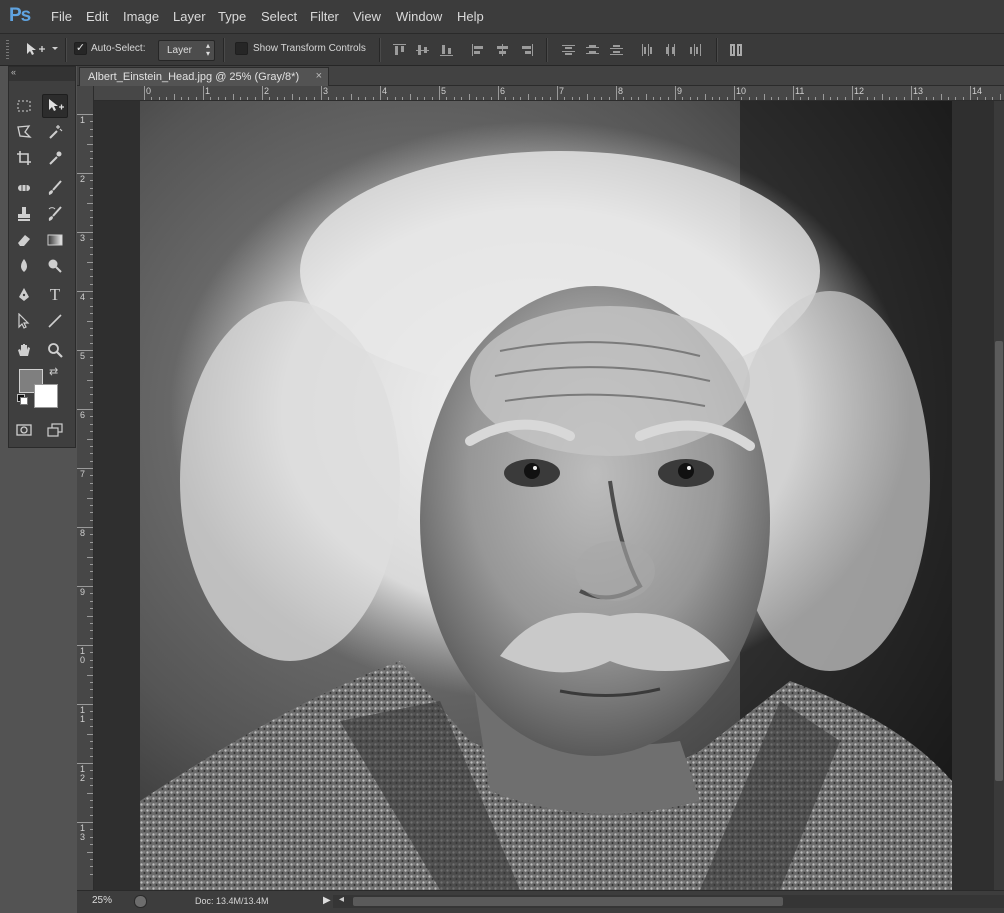 This screenshot has height=913, width=1004. What do you see at coordinates (46, 396) in the screenshot?
I see `background-color-swatch` at bounding box center [46, 396].